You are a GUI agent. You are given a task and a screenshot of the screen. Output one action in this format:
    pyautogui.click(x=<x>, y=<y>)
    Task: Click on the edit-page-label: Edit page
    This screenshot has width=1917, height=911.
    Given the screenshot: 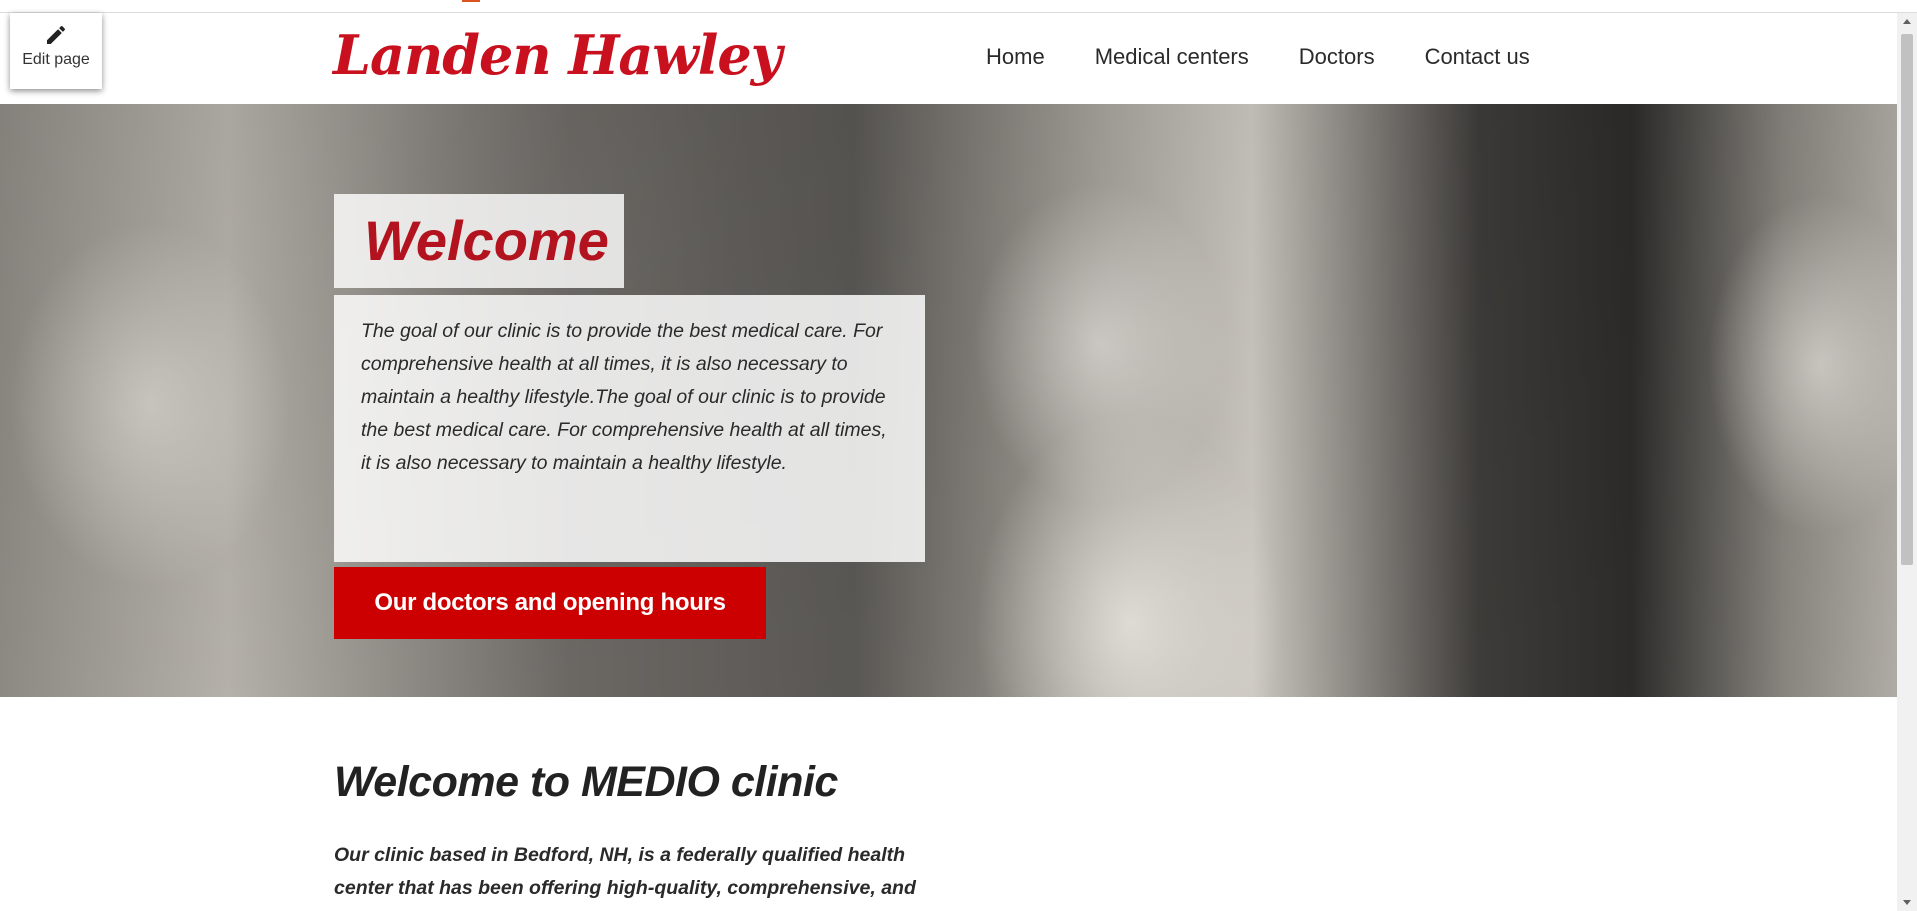 What is the action you would take?
    pyautogui.click(x=56, y=59)
    